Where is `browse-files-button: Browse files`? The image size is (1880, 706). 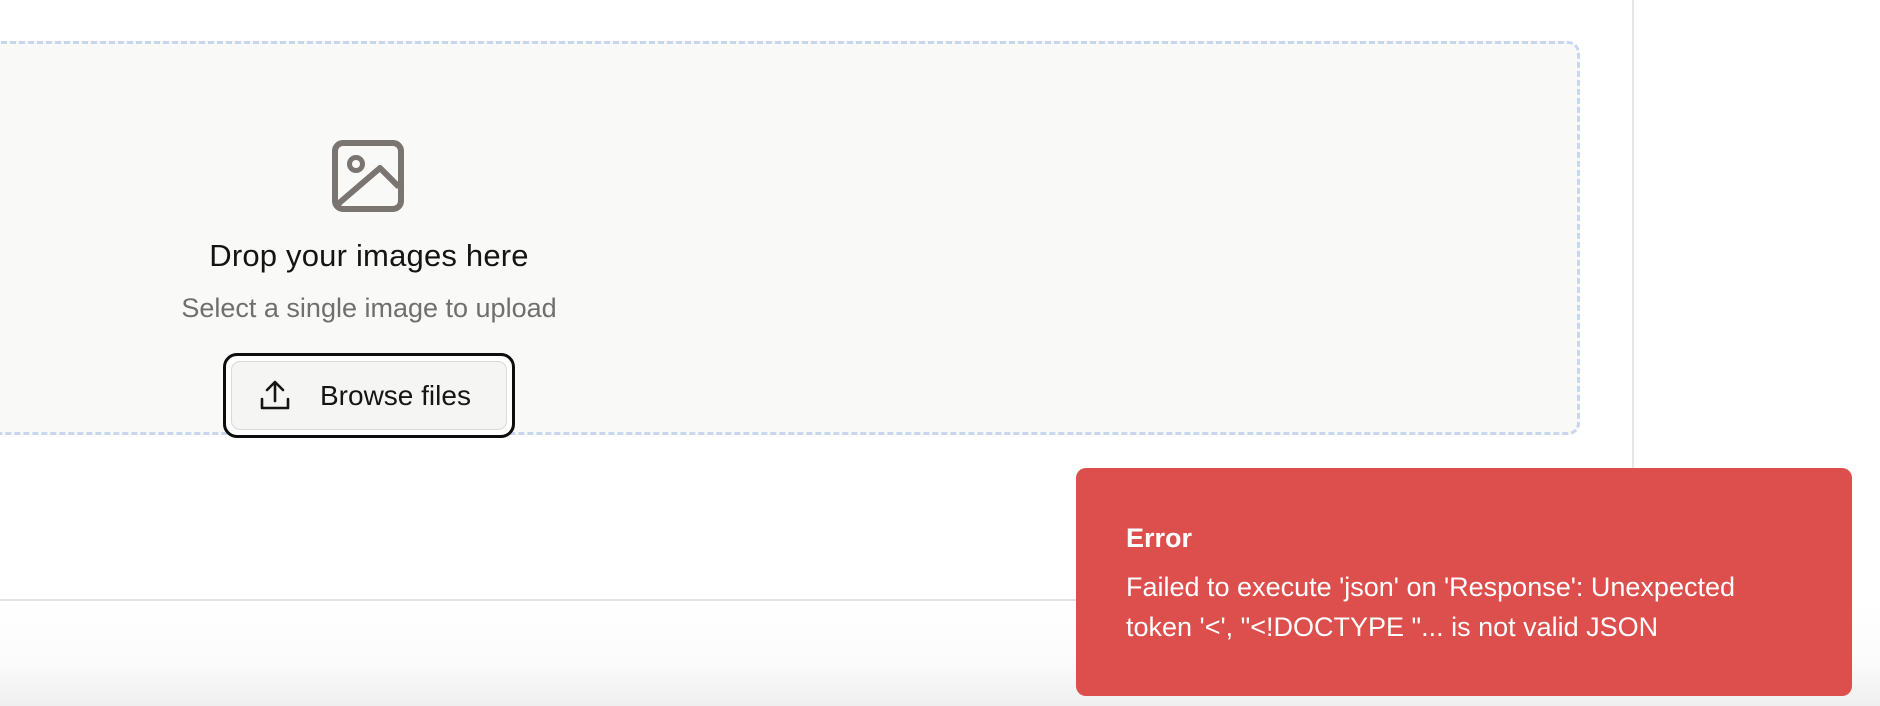
browse-files-button: Browse files is located at coordinates (369, 395).